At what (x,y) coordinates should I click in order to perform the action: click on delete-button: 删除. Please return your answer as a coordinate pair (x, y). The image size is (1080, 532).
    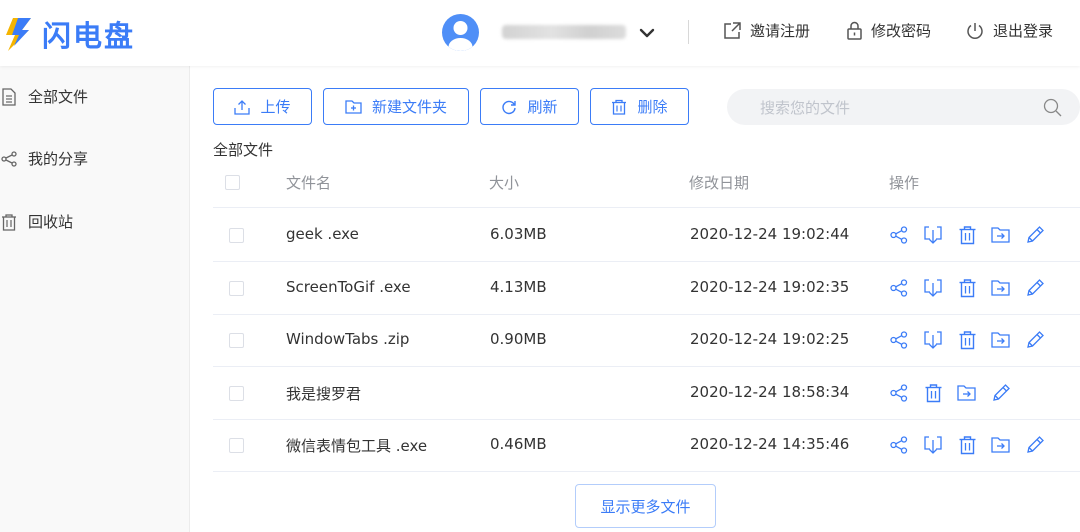
    Looking at the image, I should click on (639, 106).